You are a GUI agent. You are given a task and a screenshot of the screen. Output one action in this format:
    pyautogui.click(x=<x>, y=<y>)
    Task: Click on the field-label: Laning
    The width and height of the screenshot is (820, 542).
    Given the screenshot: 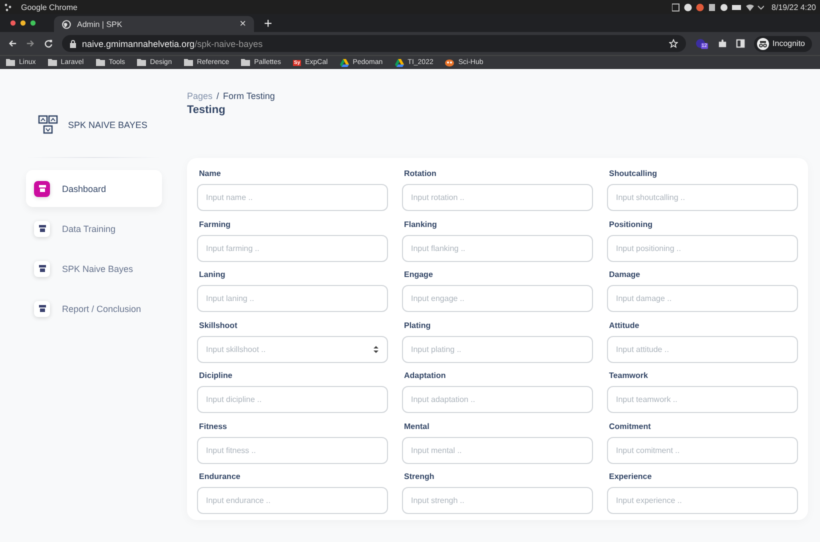 What is the action you would take?
    pyautogui.click(x=212, y=275)
    